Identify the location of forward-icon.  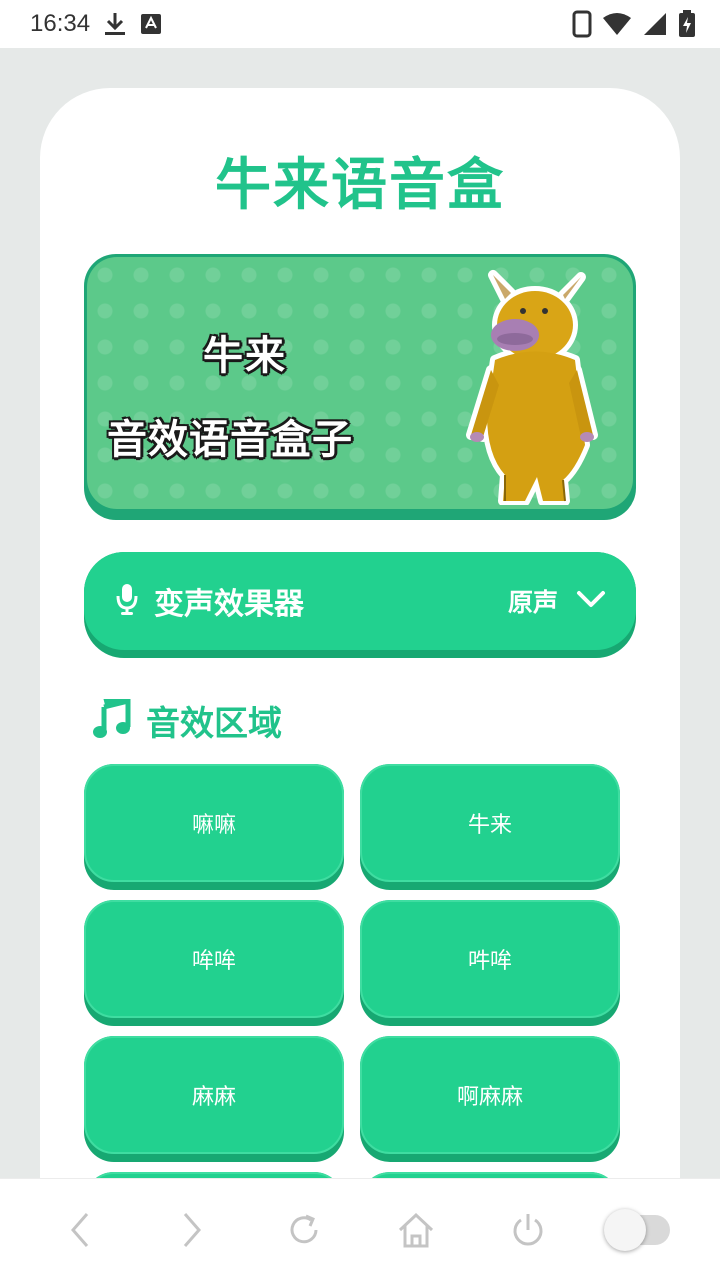
(192, 1229).